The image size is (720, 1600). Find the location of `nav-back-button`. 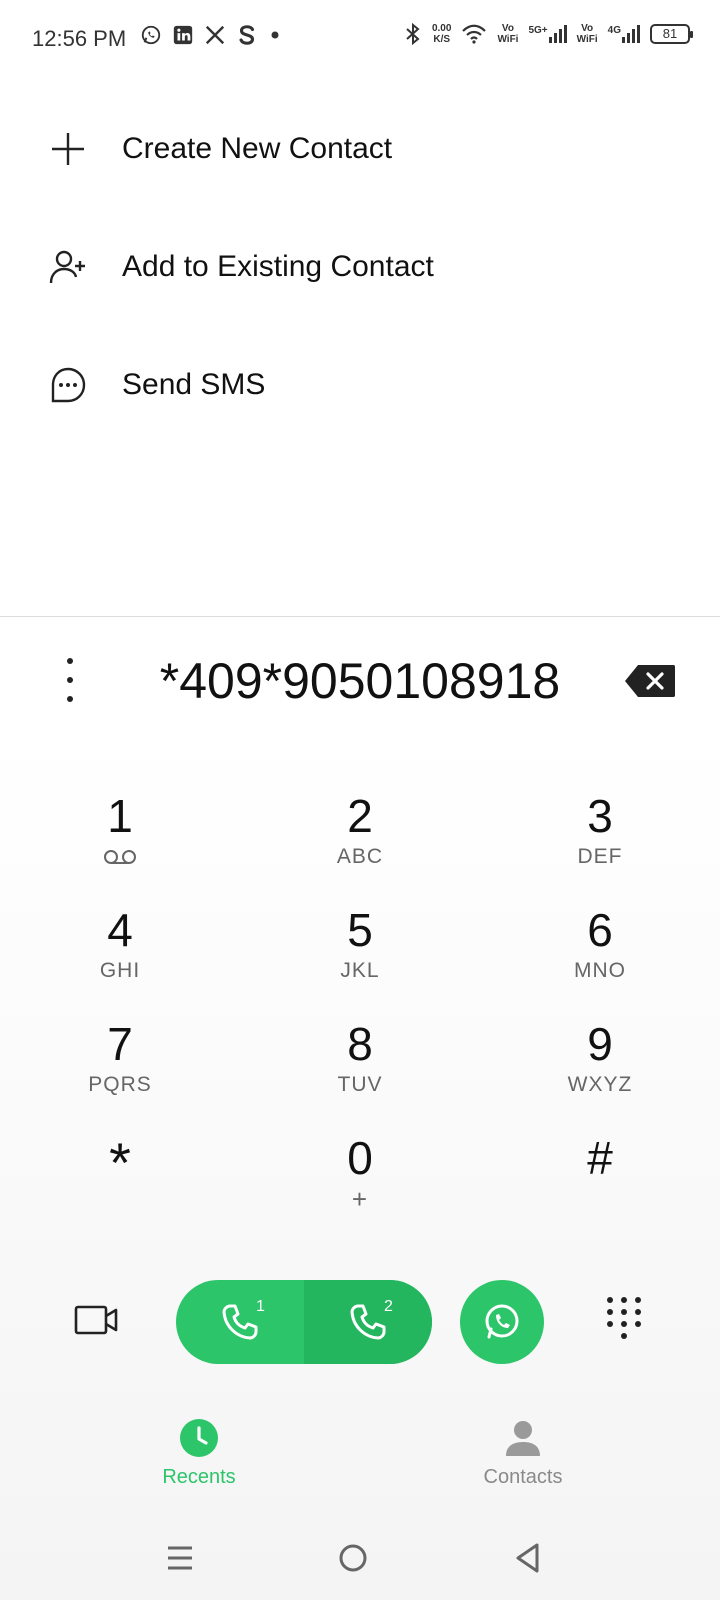

nav-back-button is located at coordinates (528, 1558).